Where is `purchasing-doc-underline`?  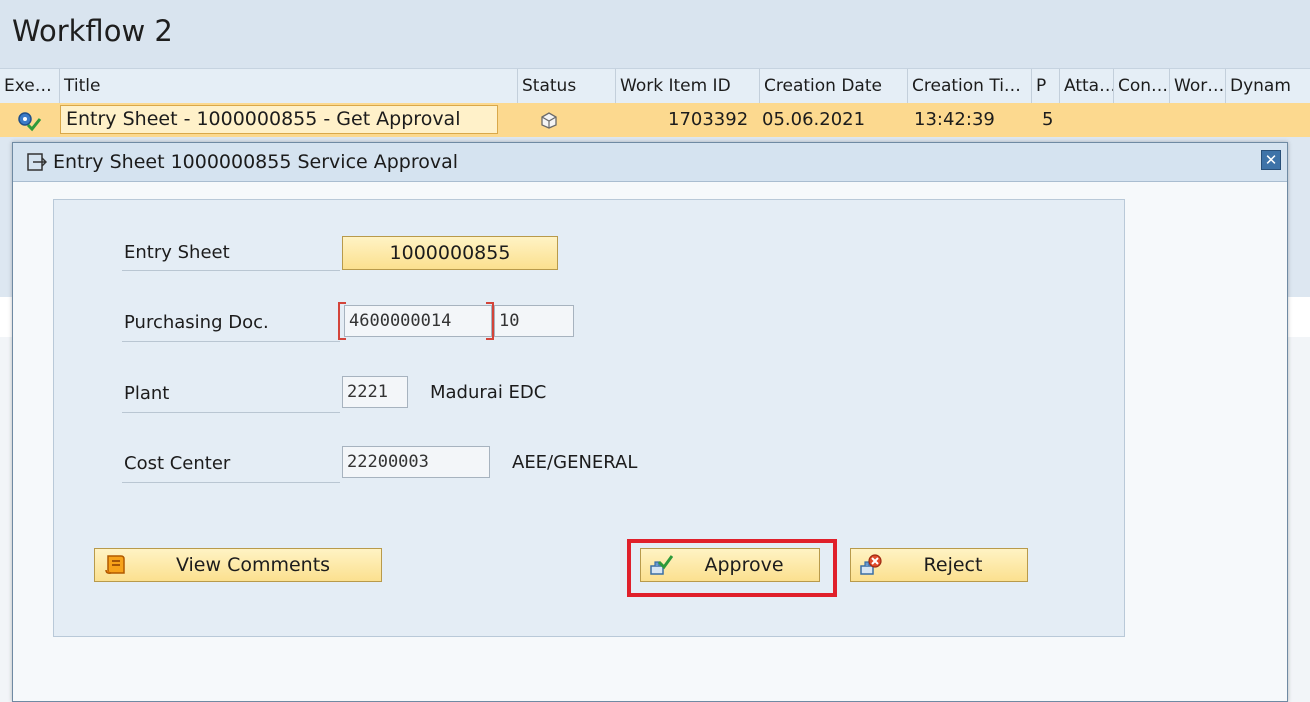 purchasing-doc-underline is located at coordinates (231, 341).